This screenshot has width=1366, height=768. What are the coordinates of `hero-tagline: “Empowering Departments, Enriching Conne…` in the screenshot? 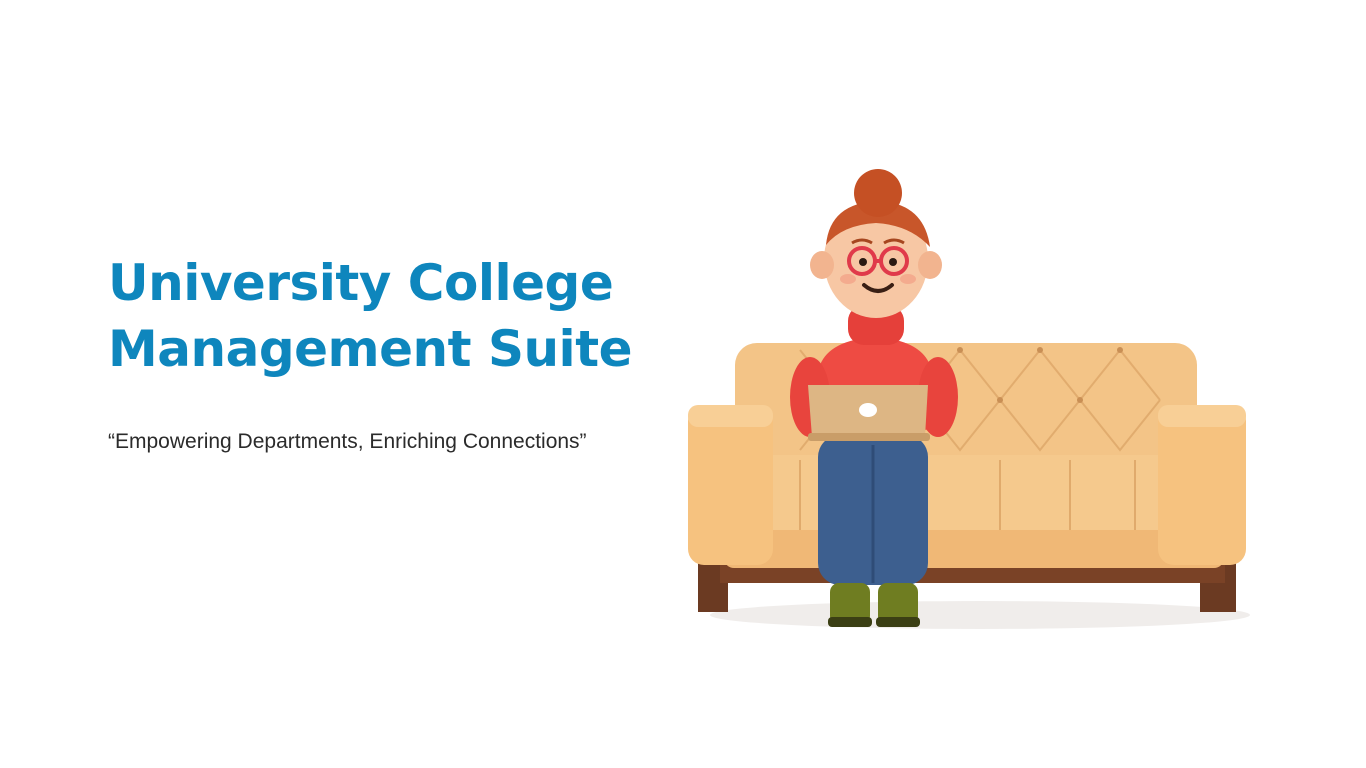 It's located at (347, 441).